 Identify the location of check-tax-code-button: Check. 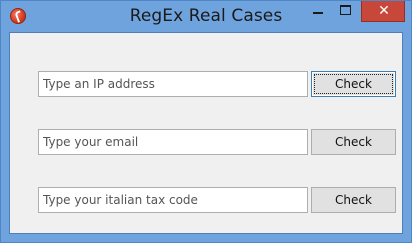
(353, 200).